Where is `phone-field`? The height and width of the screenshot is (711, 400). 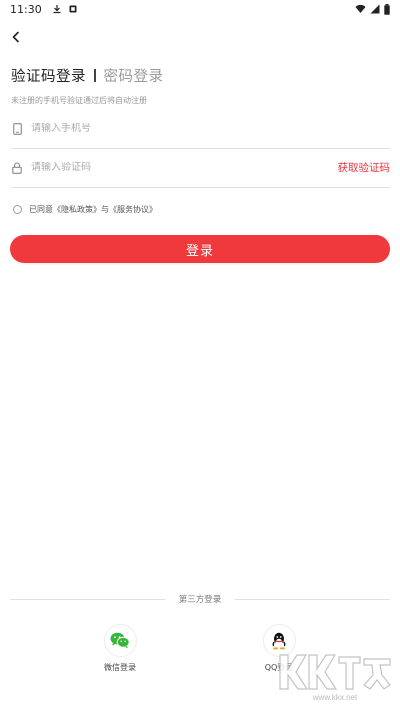
phone-field is located at coordinates (200, 129).